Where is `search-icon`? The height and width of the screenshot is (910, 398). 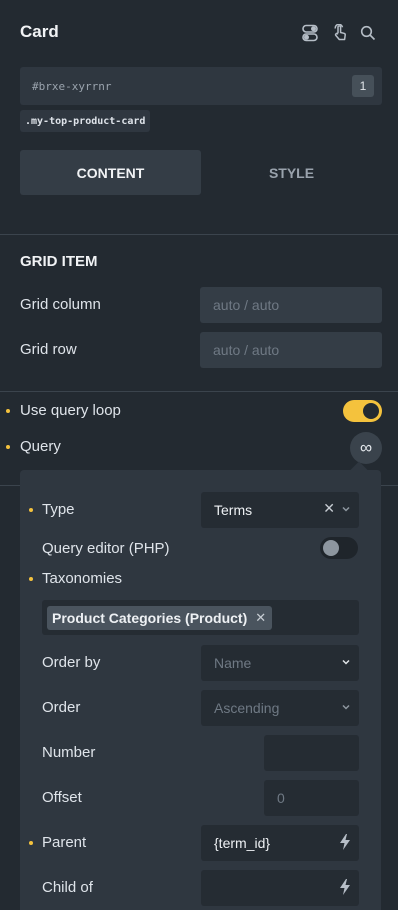
search-icon is located at coordinates (368, 33).